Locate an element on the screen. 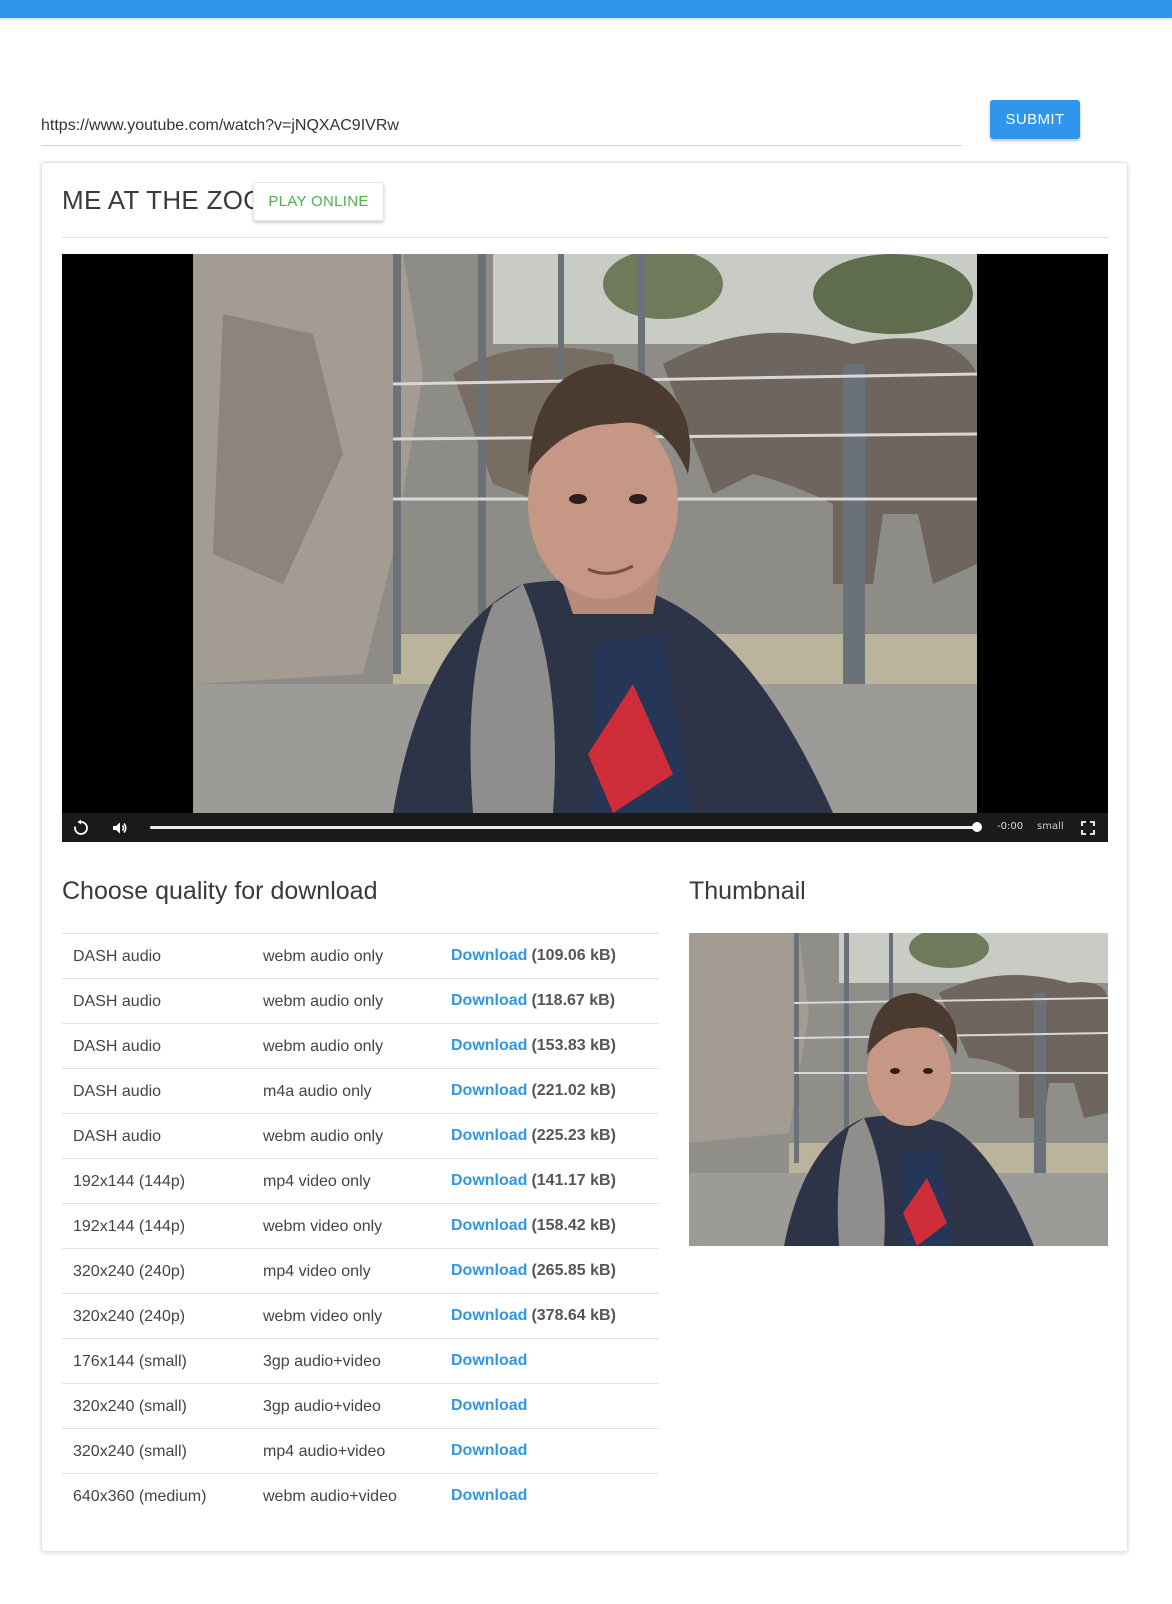  volume-icon is located at coordinates (120, 828).